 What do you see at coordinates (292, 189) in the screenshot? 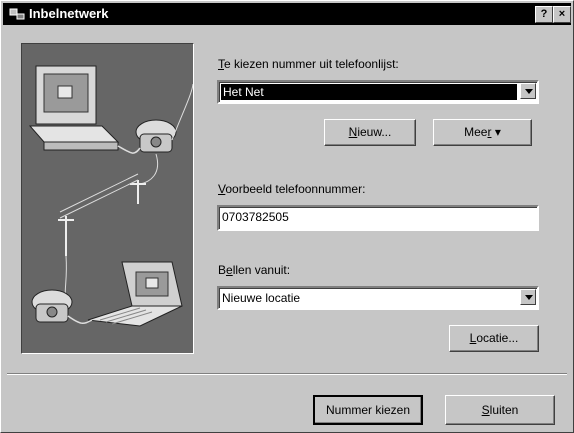
I see `preview-label: Voorbeeld telefoonnummer:` at bounding box center [292, 189].